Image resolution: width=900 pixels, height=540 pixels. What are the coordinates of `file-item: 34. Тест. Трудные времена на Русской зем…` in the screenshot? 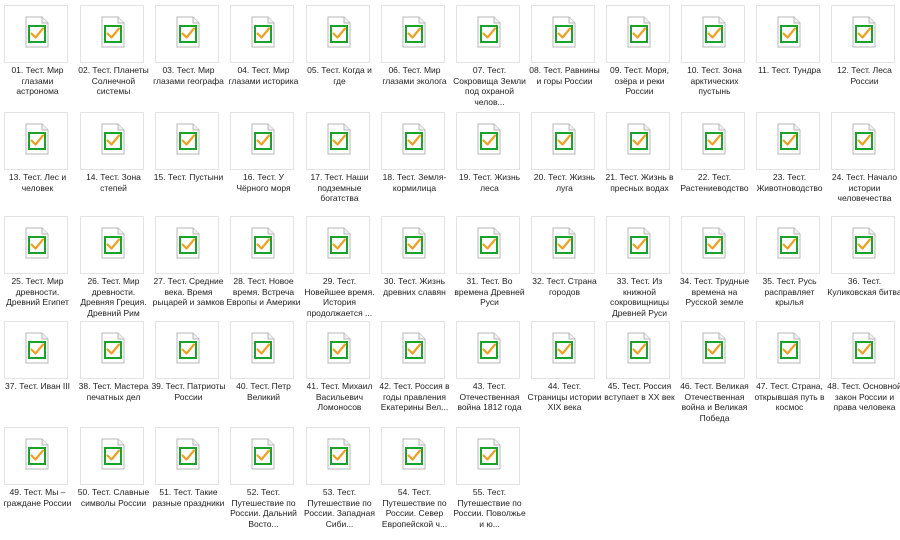 It's located at (714, 264).